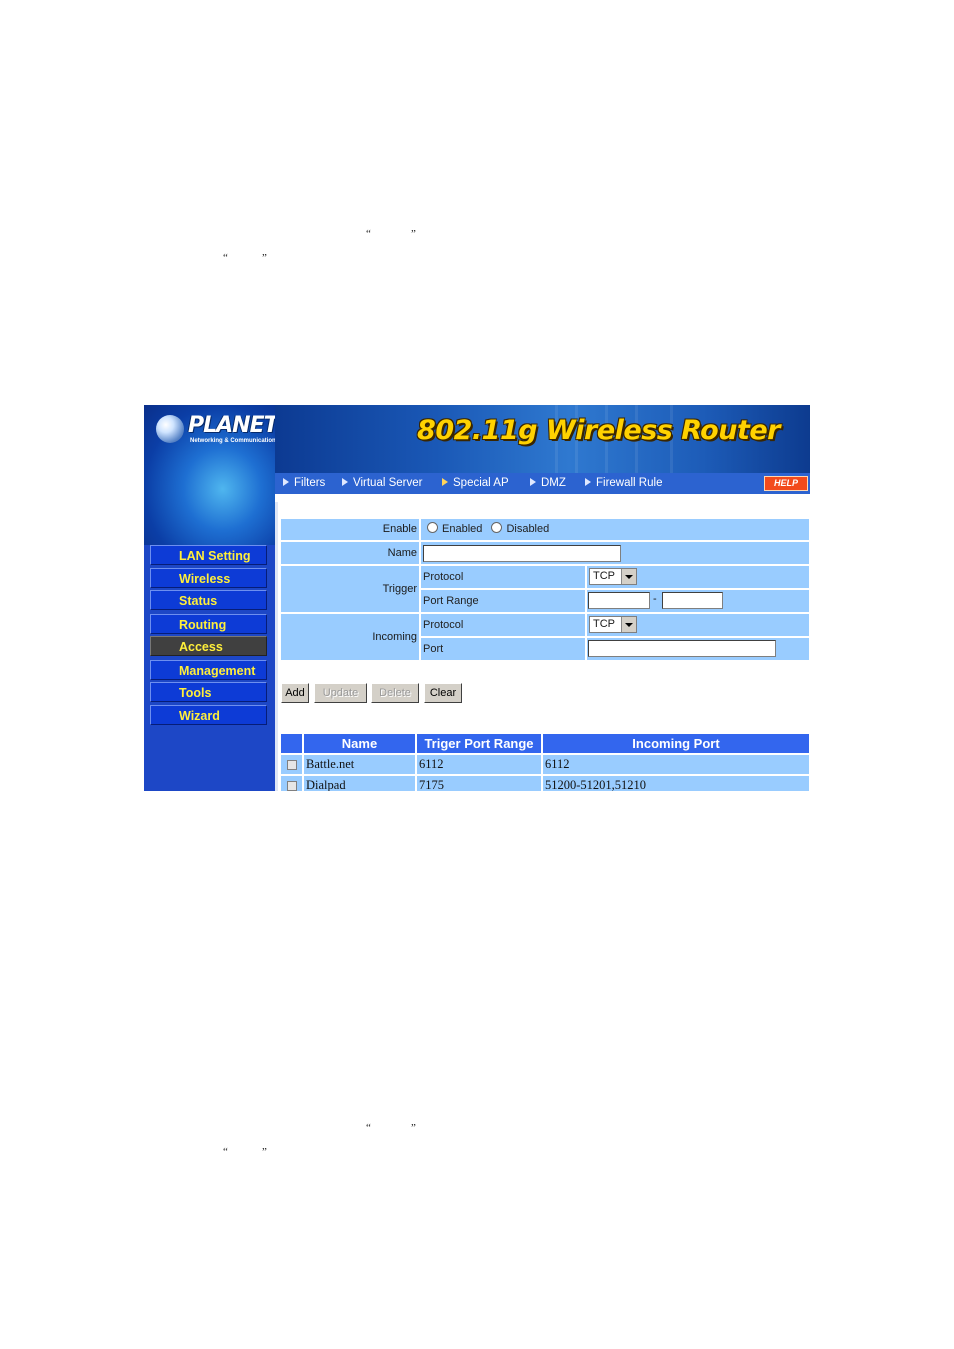 Image resolution: width=954 pixels, height=1349 pixels. What do you see at coordinates (350, 529) in the screenshot?
I see `enable-label: Enable` at bounding box center [350, 529].